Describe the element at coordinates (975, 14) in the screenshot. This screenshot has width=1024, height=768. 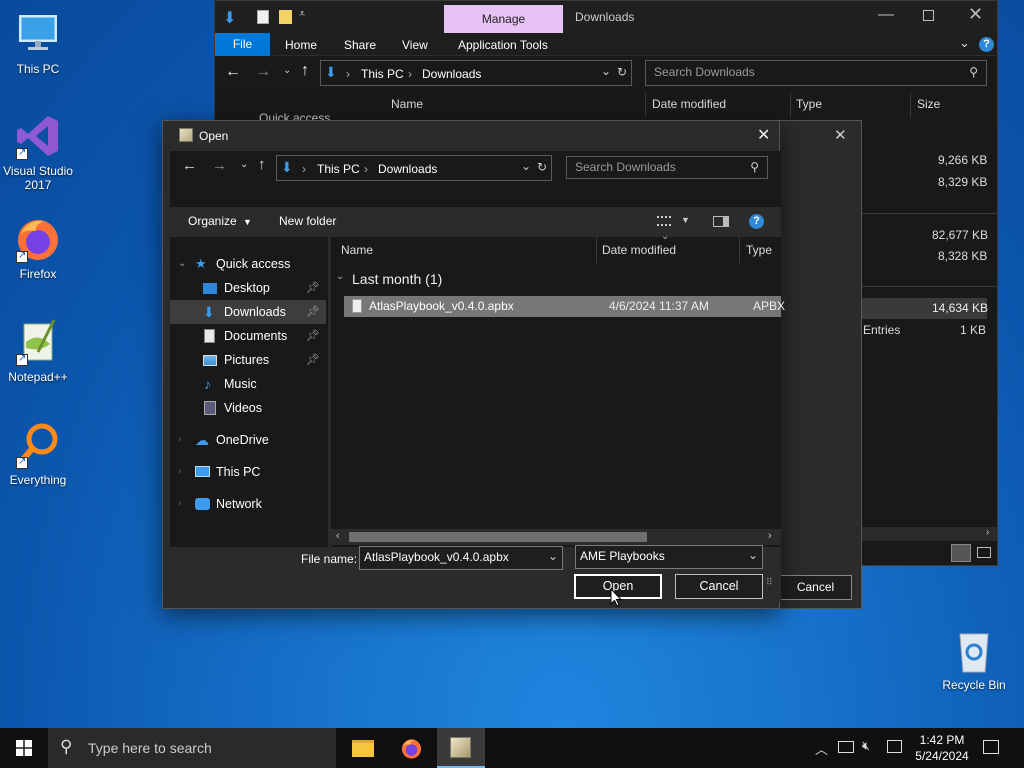
I see `close-icon: ✕` at that location.